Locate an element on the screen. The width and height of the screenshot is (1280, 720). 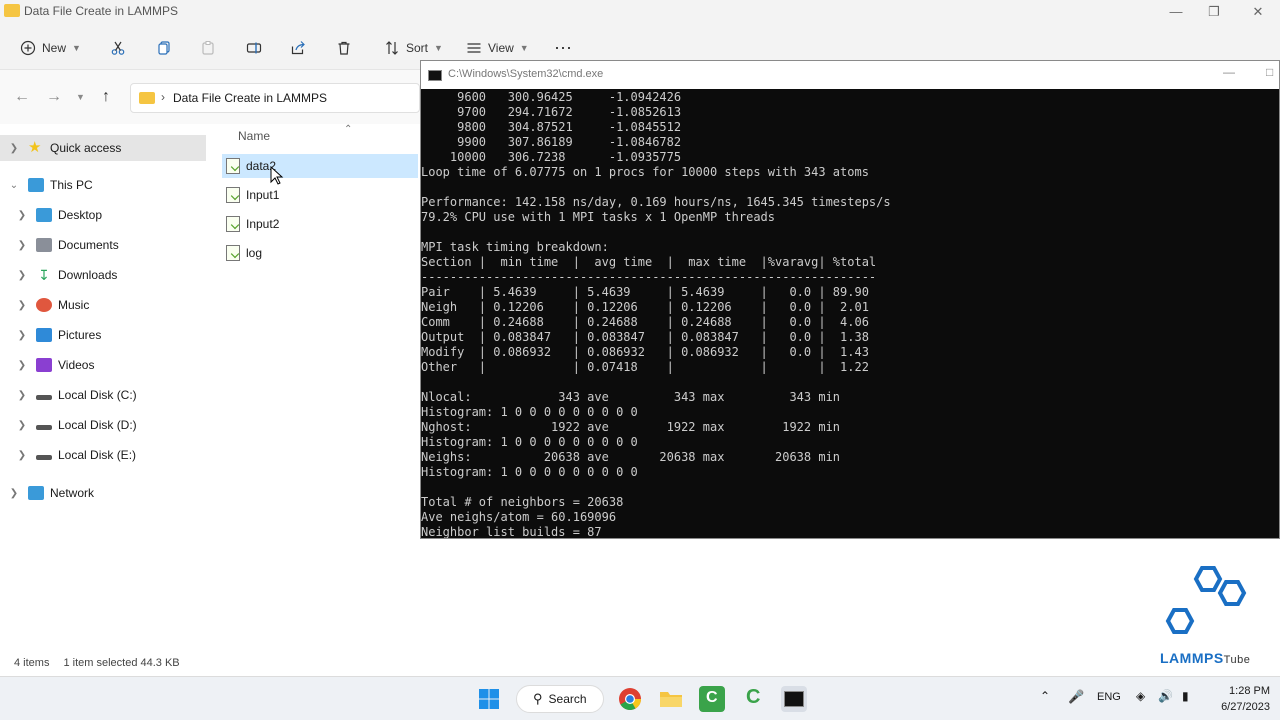
sidebar-item-local-disk-d: ❯ Local Disk (D:) is located at coordinates (103, 425).